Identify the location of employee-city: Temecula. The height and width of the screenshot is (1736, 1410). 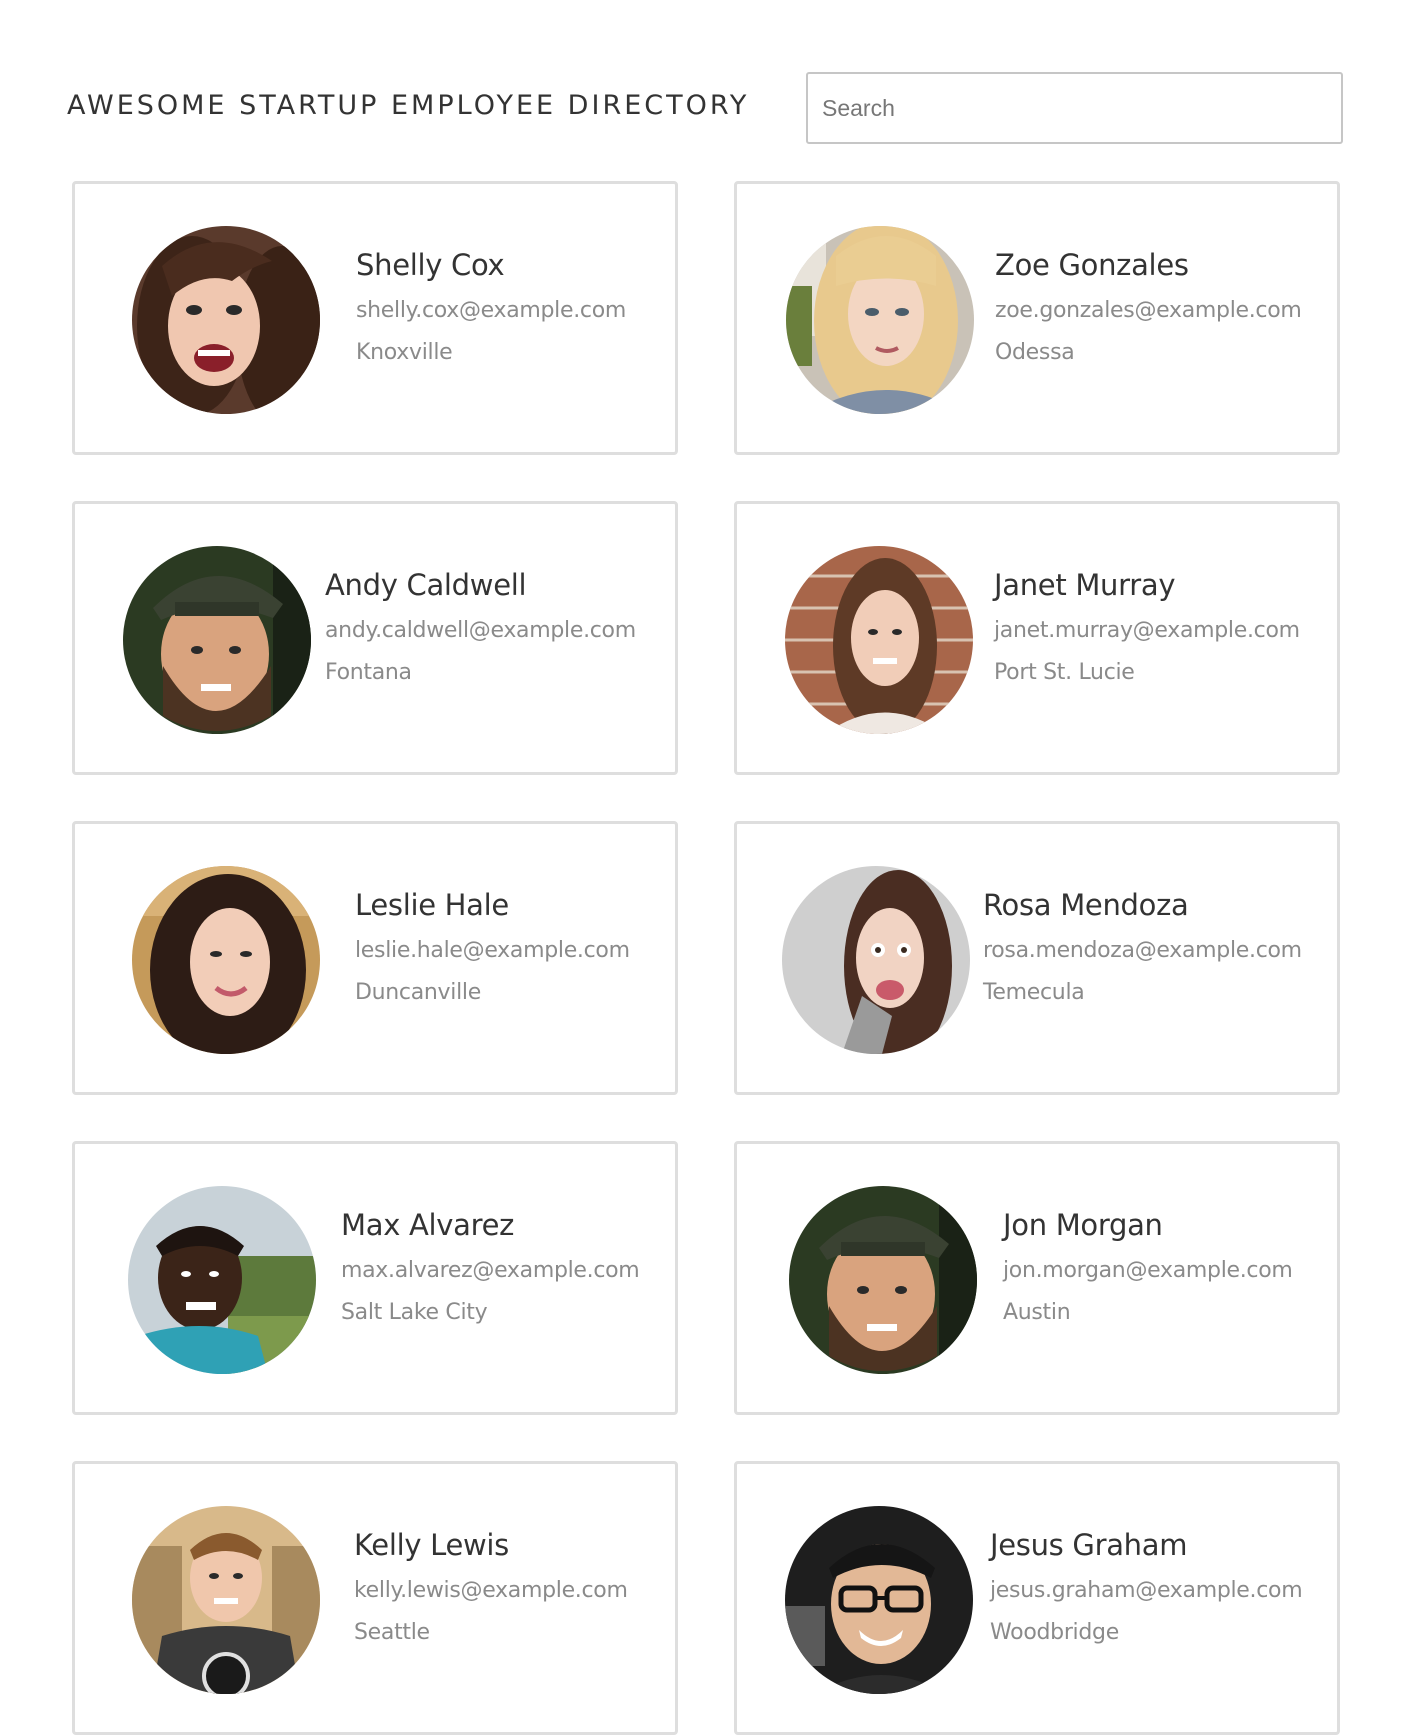
(1034, 992).